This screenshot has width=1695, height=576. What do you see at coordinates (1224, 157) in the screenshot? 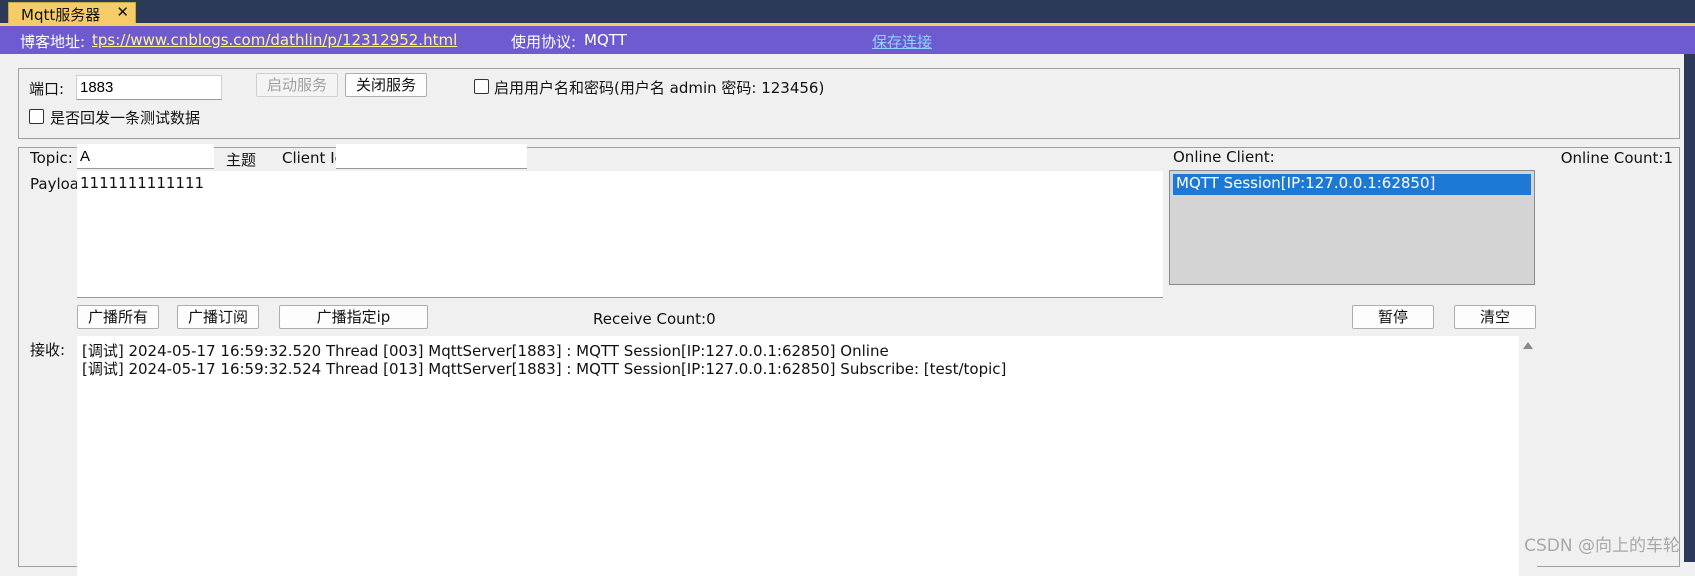
I see `online-client-title: Online Client:` at bounding box center [1224, 157].